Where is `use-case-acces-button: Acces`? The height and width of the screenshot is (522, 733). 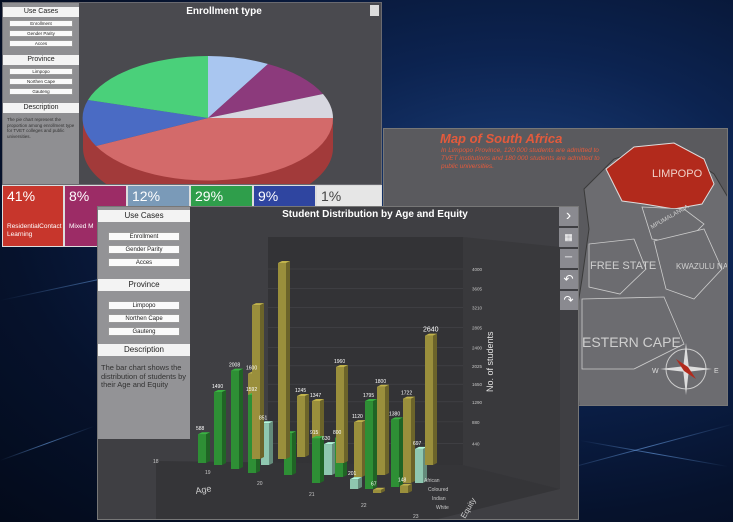
use-case-acces-button: Acces is located at coordinates (41, 43).